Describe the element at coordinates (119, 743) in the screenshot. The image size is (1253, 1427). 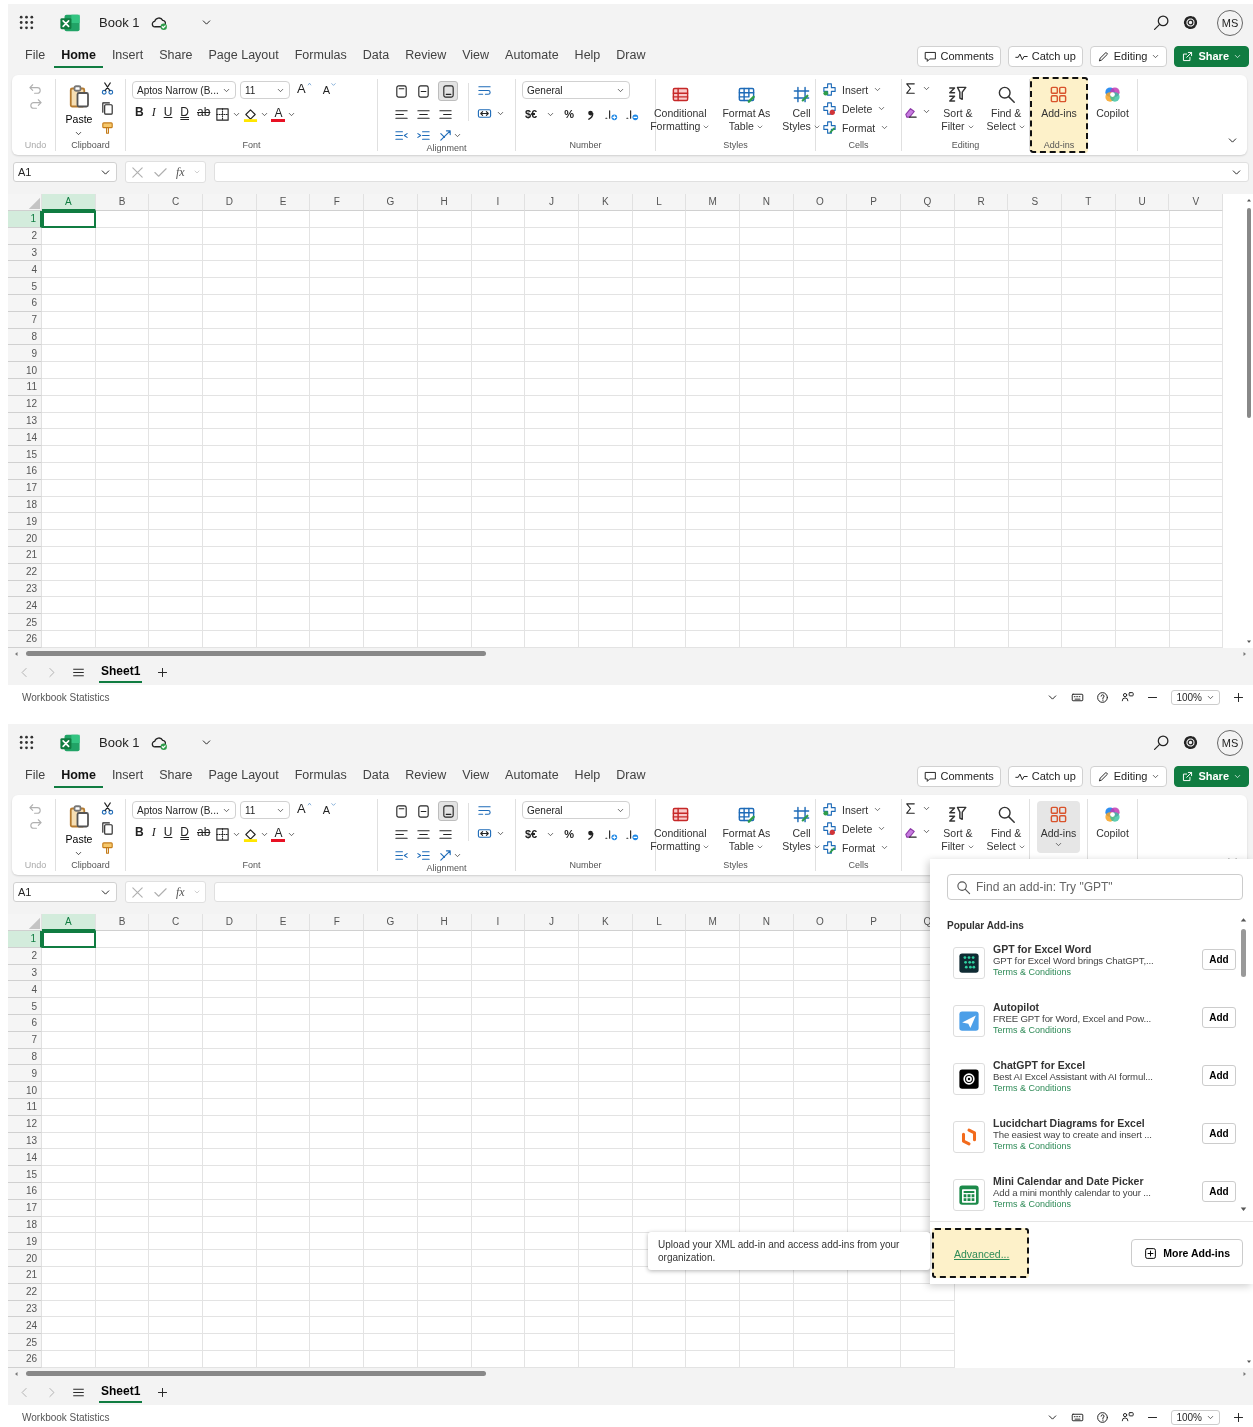
I see `document-title: Book 1` at that location.